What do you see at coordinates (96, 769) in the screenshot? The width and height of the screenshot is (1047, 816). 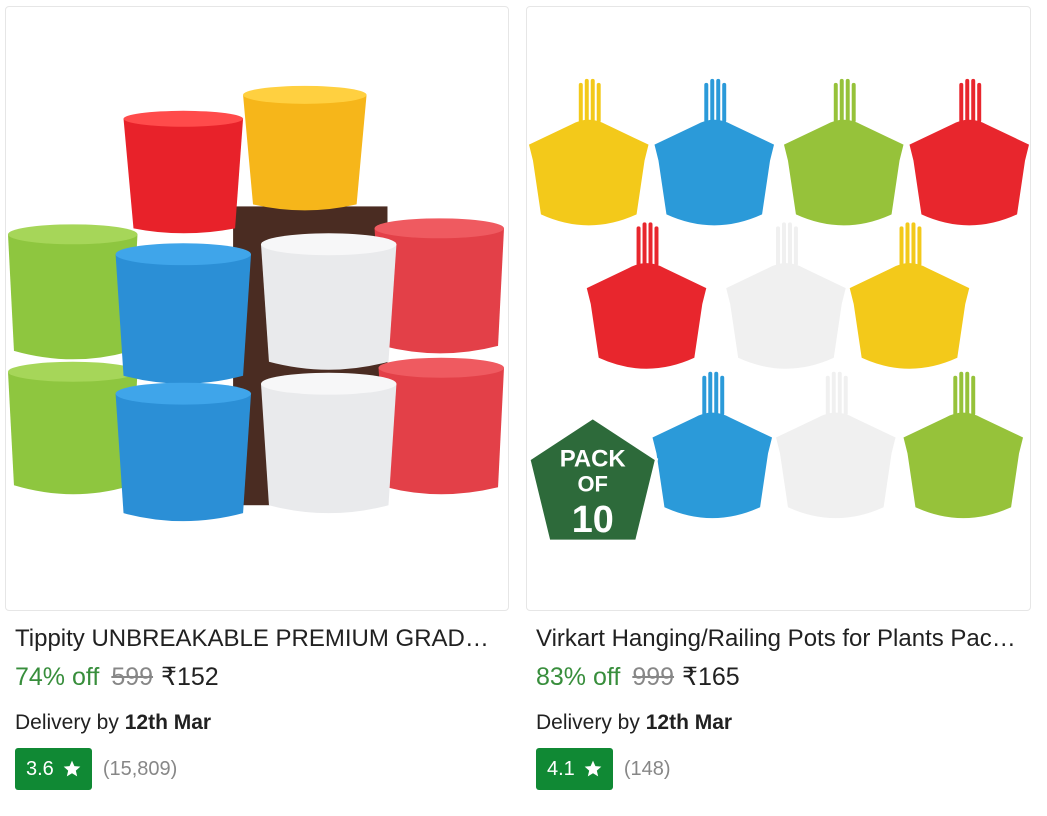 I see `rating-row: 3.6 (15,809)` at bounding box center [96, 769].